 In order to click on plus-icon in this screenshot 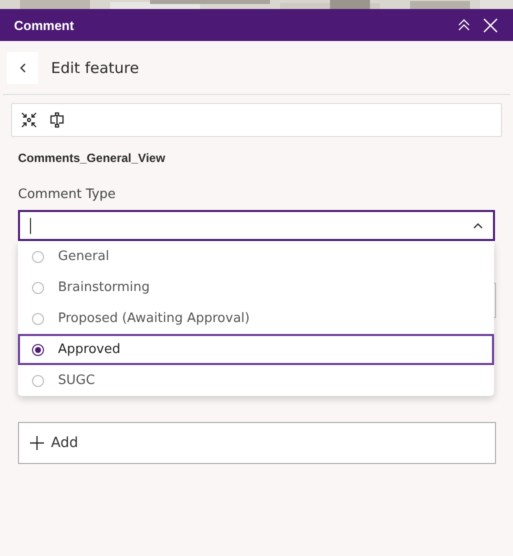, I will do `click(37, 443)`.